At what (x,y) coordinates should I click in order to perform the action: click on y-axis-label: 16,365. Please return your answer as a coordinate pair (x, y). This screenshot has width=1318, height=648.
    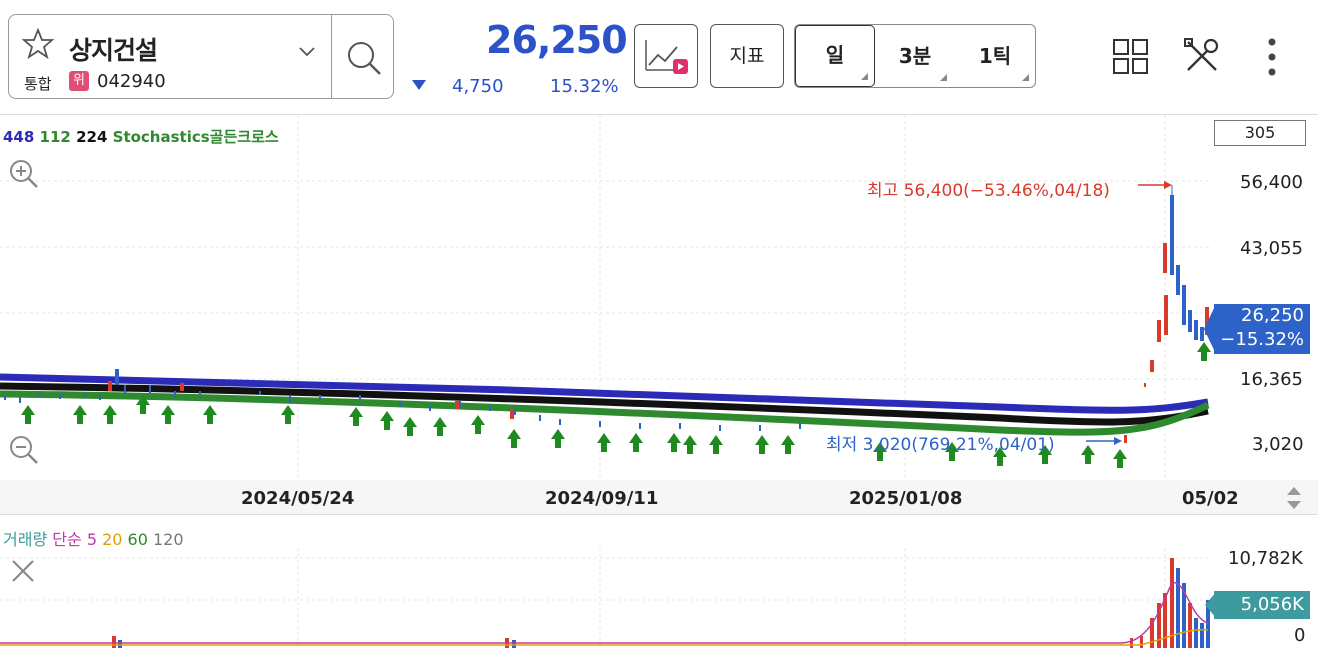
    Looking at the image, I should click on (1271, 379).